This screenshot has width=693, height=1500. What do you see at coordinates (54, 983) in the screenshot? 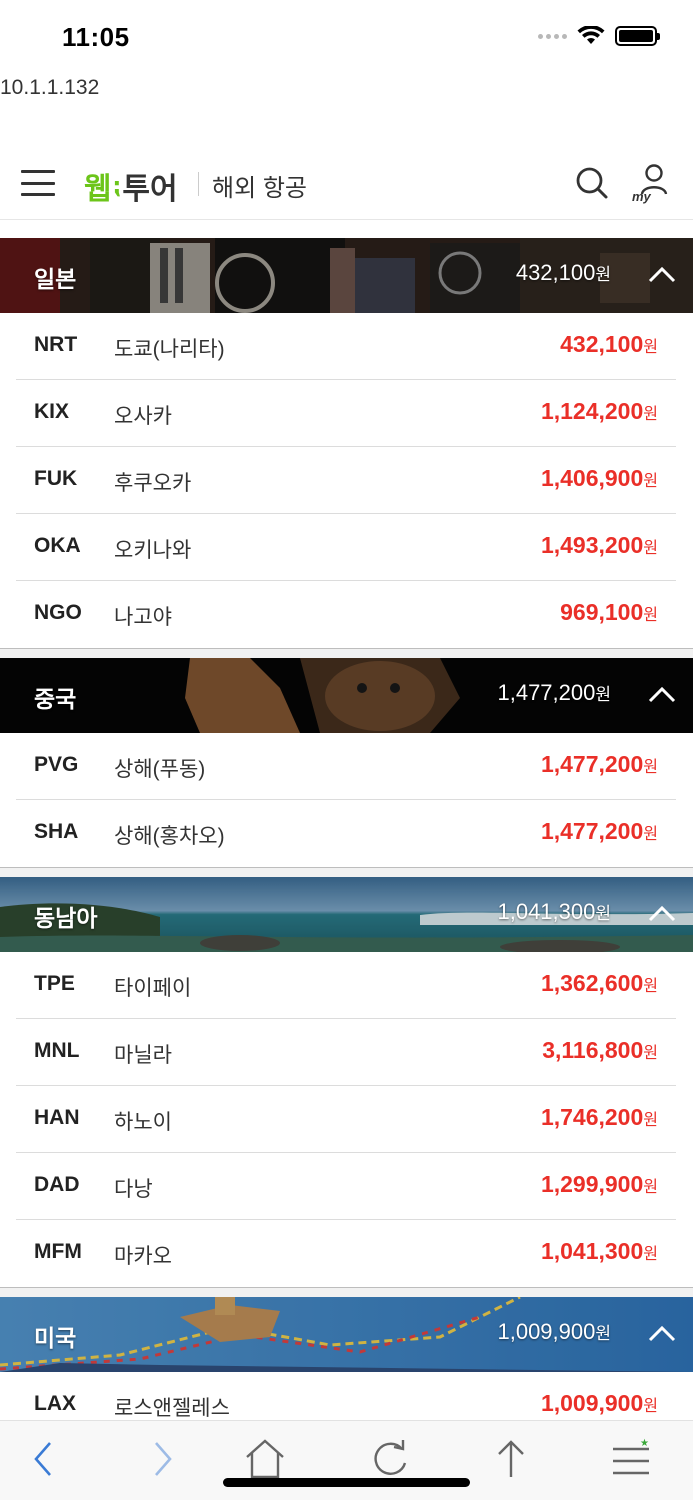
I see `airport-code: TPE` at bounding box center [54, 983].